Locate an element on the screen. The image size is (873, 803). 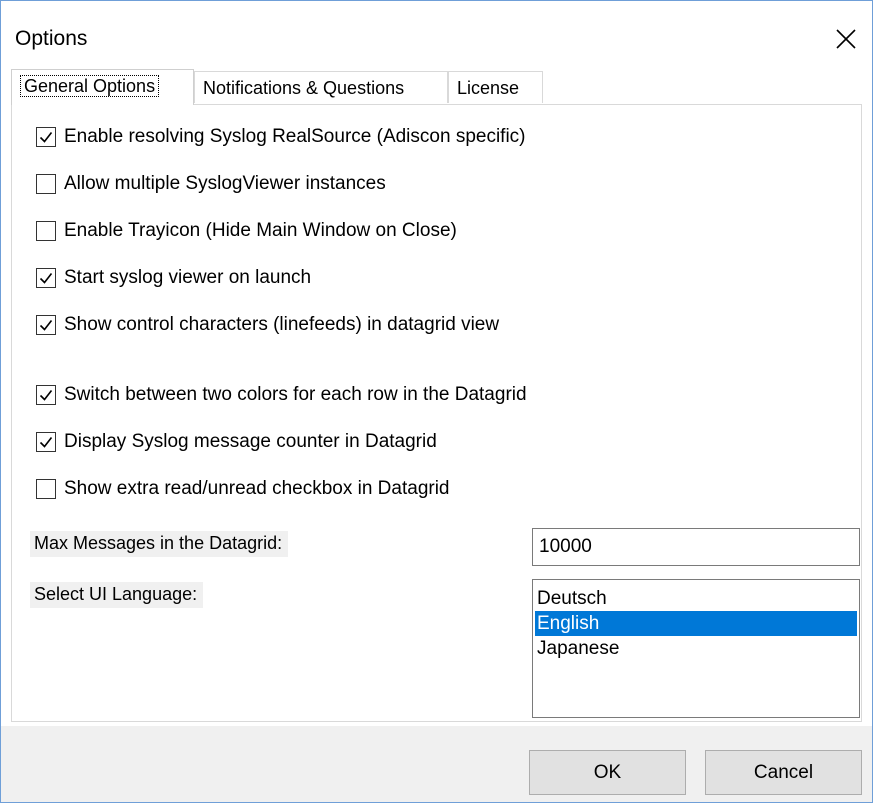
language-option: English is located at coordinates (696, 623).